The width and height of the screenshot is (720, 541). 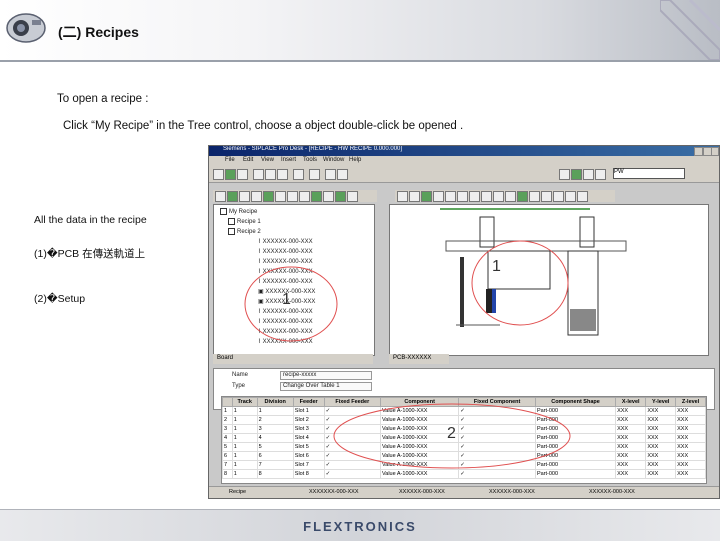 I want to click on table-cell: 2, so click(x=227, y=420).